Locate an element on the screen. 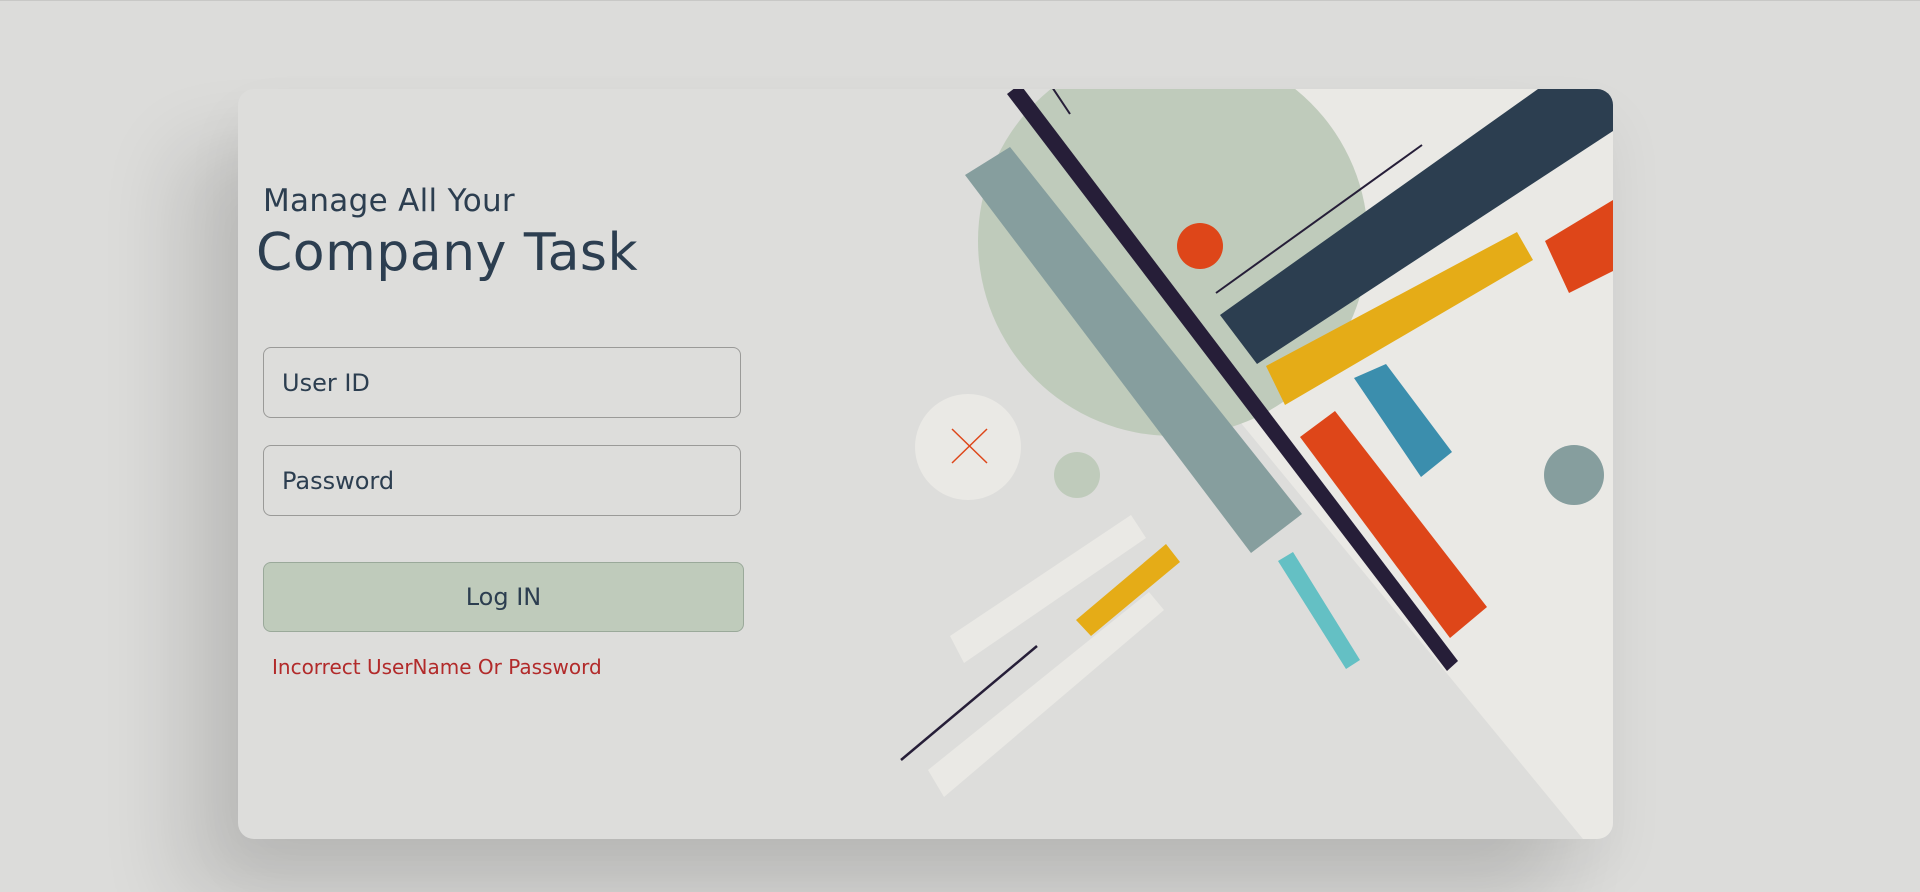  password-input is located at coordinates (502, 480).